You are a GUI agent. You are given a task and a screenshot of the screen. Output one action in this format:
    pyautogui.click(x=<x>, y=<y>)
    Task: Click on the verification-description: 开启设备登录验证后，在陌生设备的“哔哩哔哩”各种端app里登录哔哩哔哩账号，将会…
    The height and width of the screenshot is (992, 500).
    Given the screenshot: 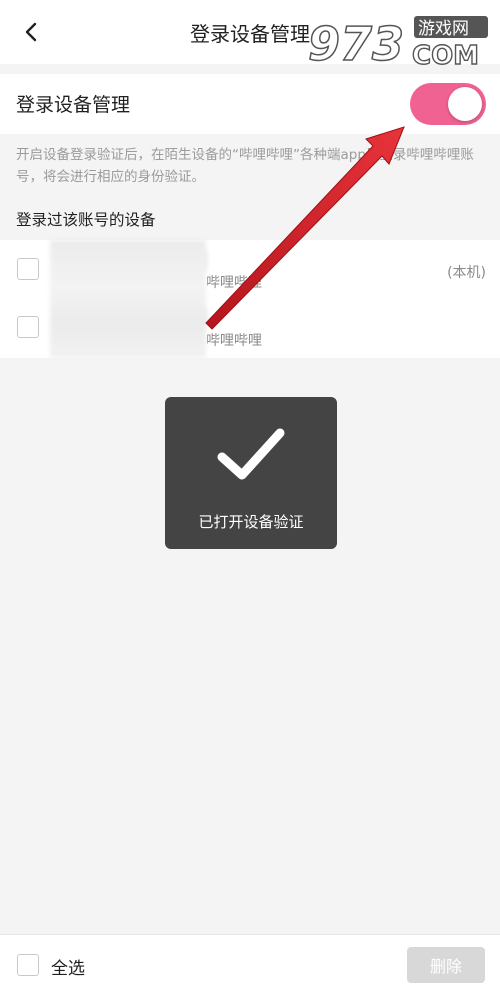 What is the action you would take?
    pyautogui.click(x=245, y=166)
    